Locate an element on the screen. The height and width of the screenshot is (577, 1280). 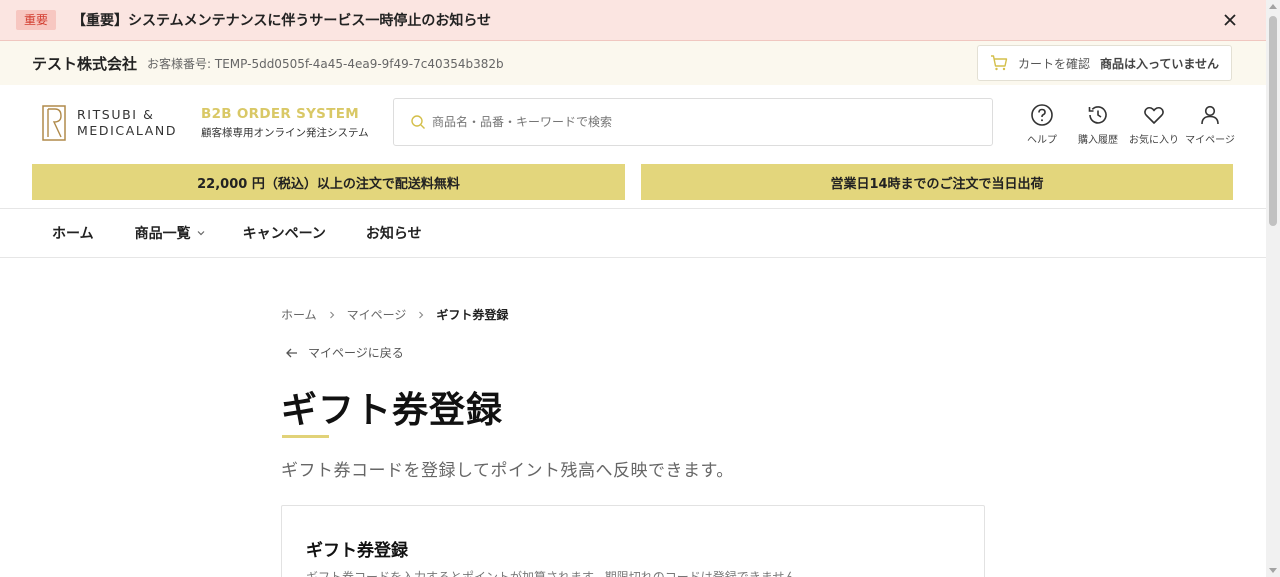
card-title: ギフト券登録 is located at coordinates (357, 551).